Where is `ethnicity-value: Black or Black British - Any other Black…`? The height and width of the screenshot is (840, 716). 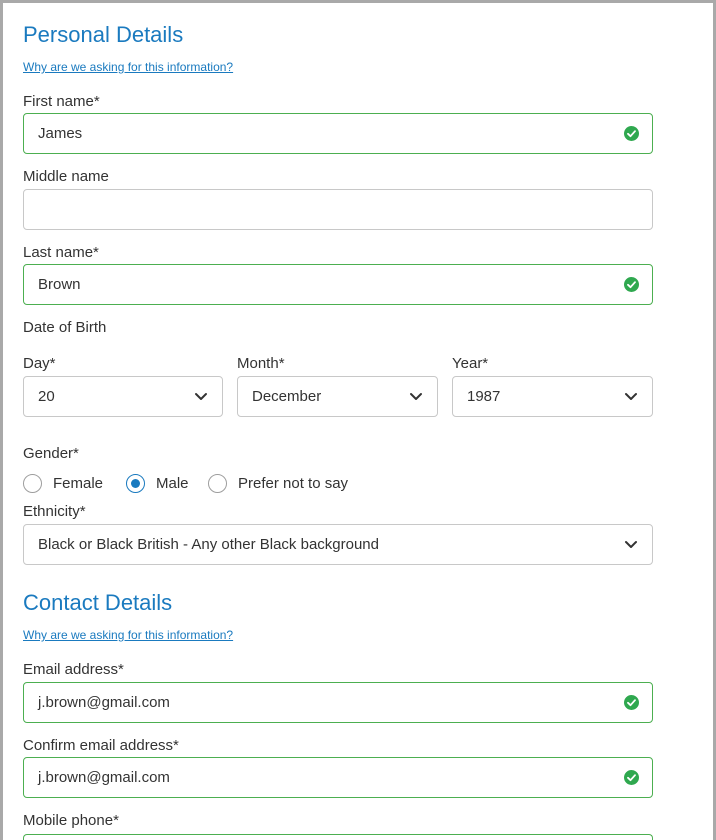 ethnicity-value: Black or Black British - Any other Black… is located at coordinates (208, 544).